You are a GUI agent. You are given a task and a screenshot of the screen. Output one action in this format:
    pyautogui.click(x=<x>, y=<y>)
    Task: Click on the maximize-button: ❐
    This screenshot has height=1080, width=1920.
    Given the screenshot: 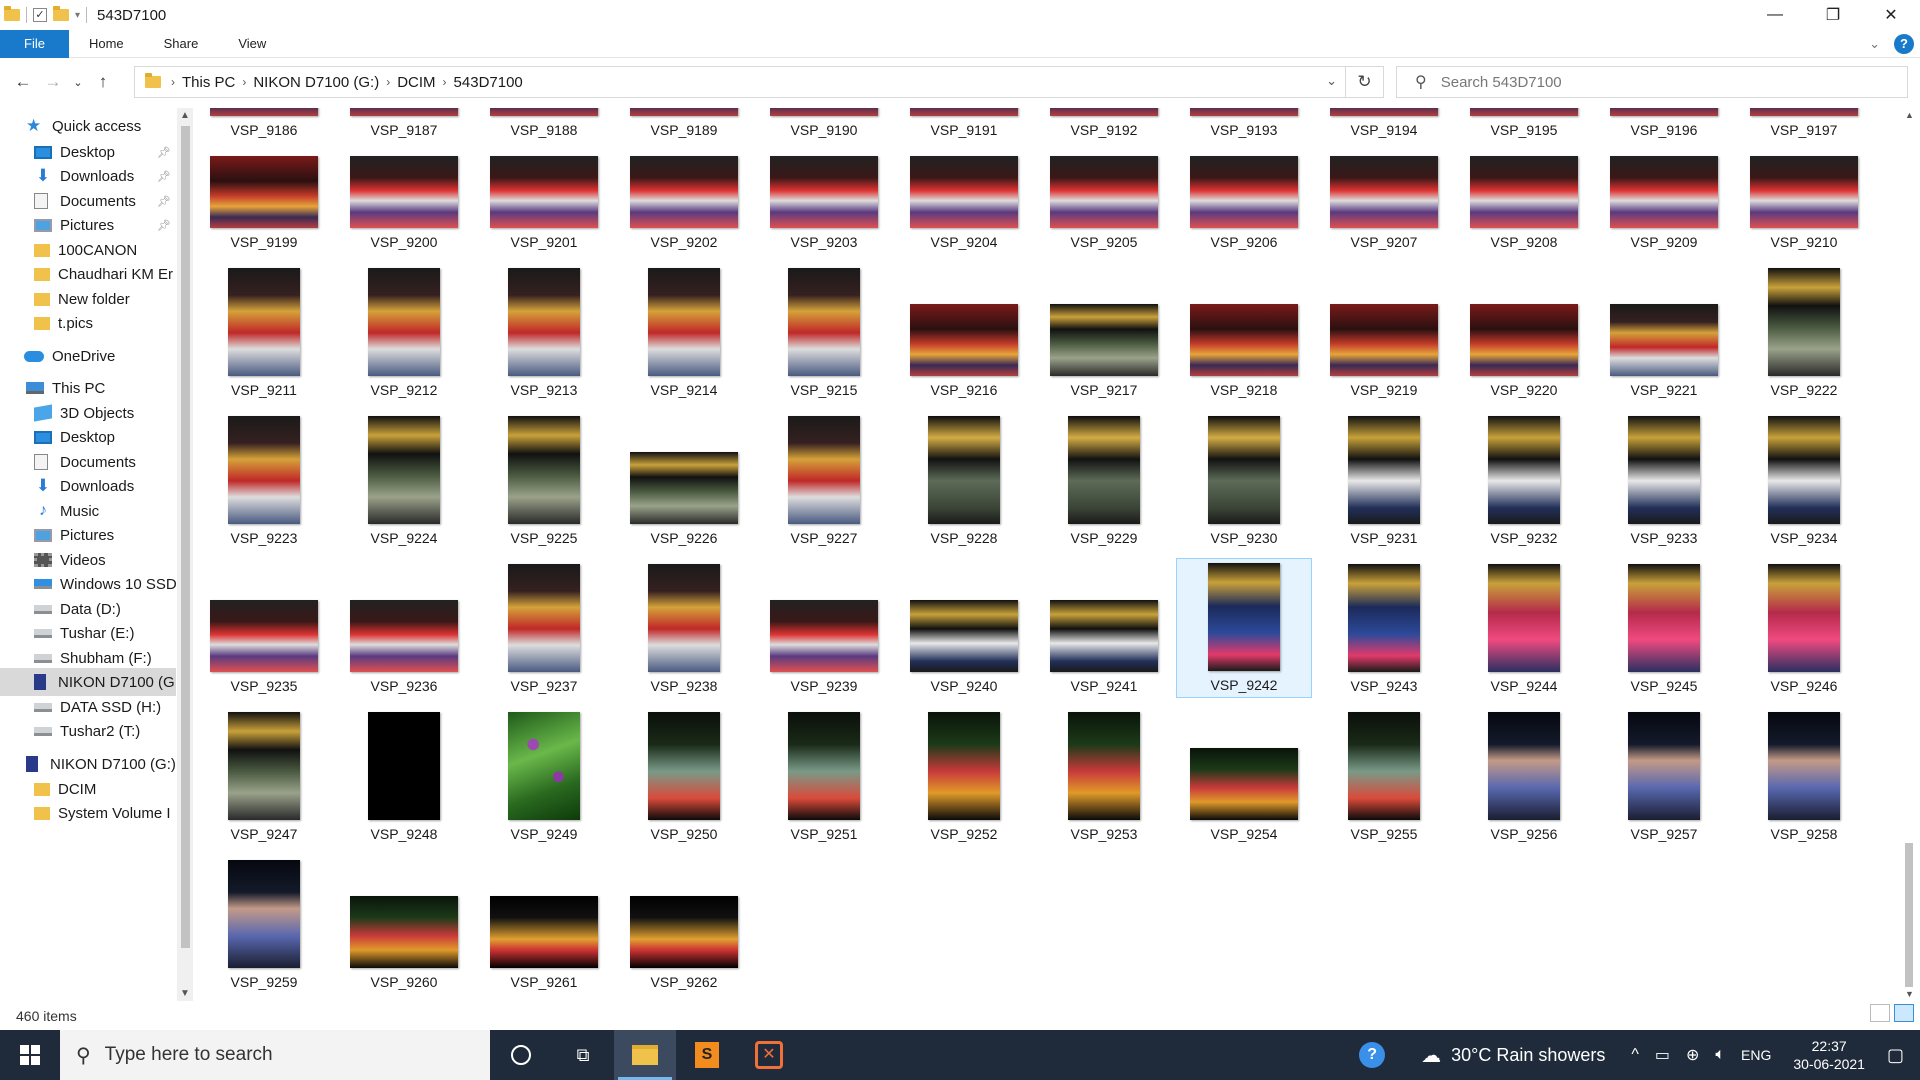 What is the action you would take?
    pyautogui.click(x=1833, y=15)
    